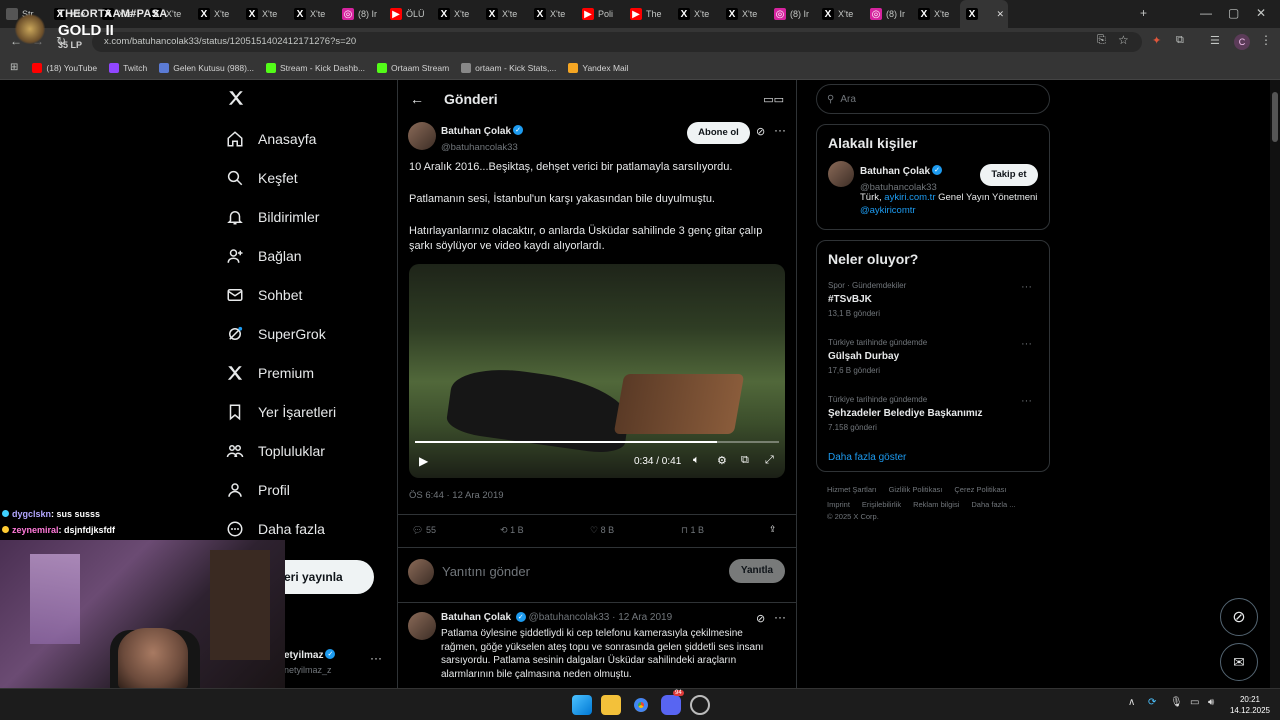  Describe the element at coordinates (641, 705) in the screenshot. I see `chrome-icon` at that location.